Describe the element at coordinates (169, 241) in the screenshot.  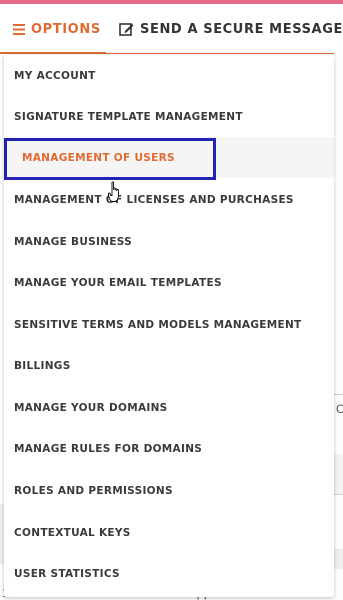
I see `menu-item-manage-business: MANAGE BUSINESS` at that location.